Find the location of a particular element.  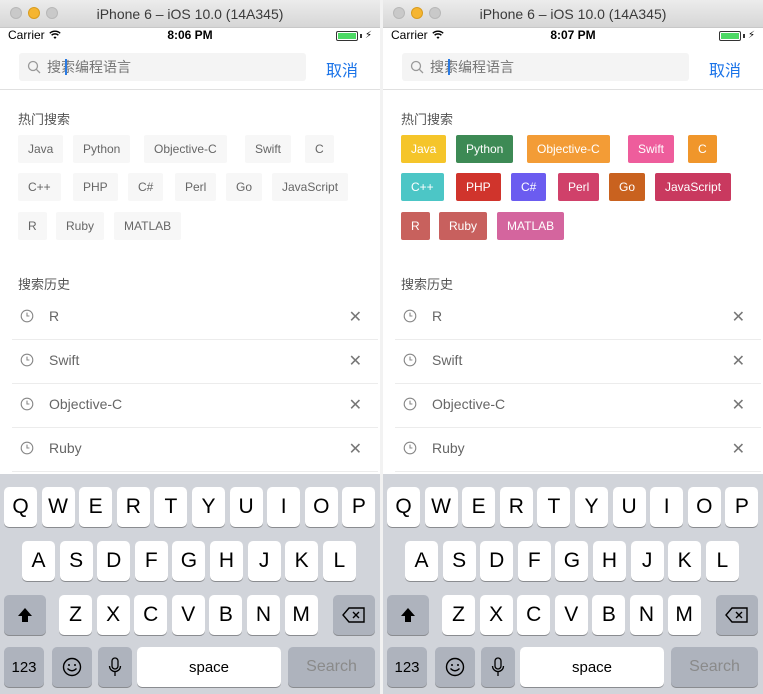

hot-tag: MATLAB is located at coordinates (148, 226).